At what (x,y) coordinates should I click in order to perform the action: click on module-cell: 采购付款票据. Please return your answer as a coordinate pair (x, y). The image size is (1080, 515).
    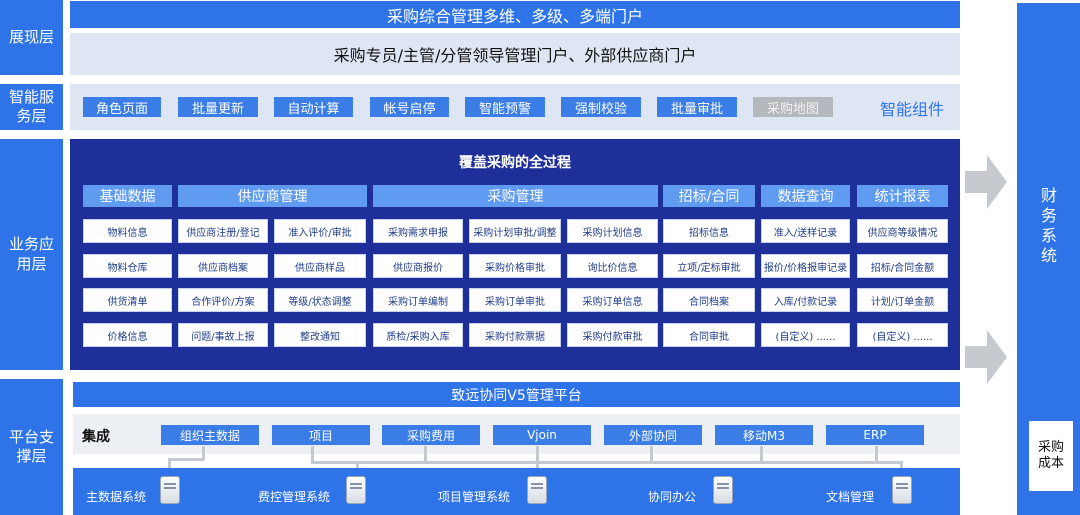
    Looking at the image, I should click on (515, 335).